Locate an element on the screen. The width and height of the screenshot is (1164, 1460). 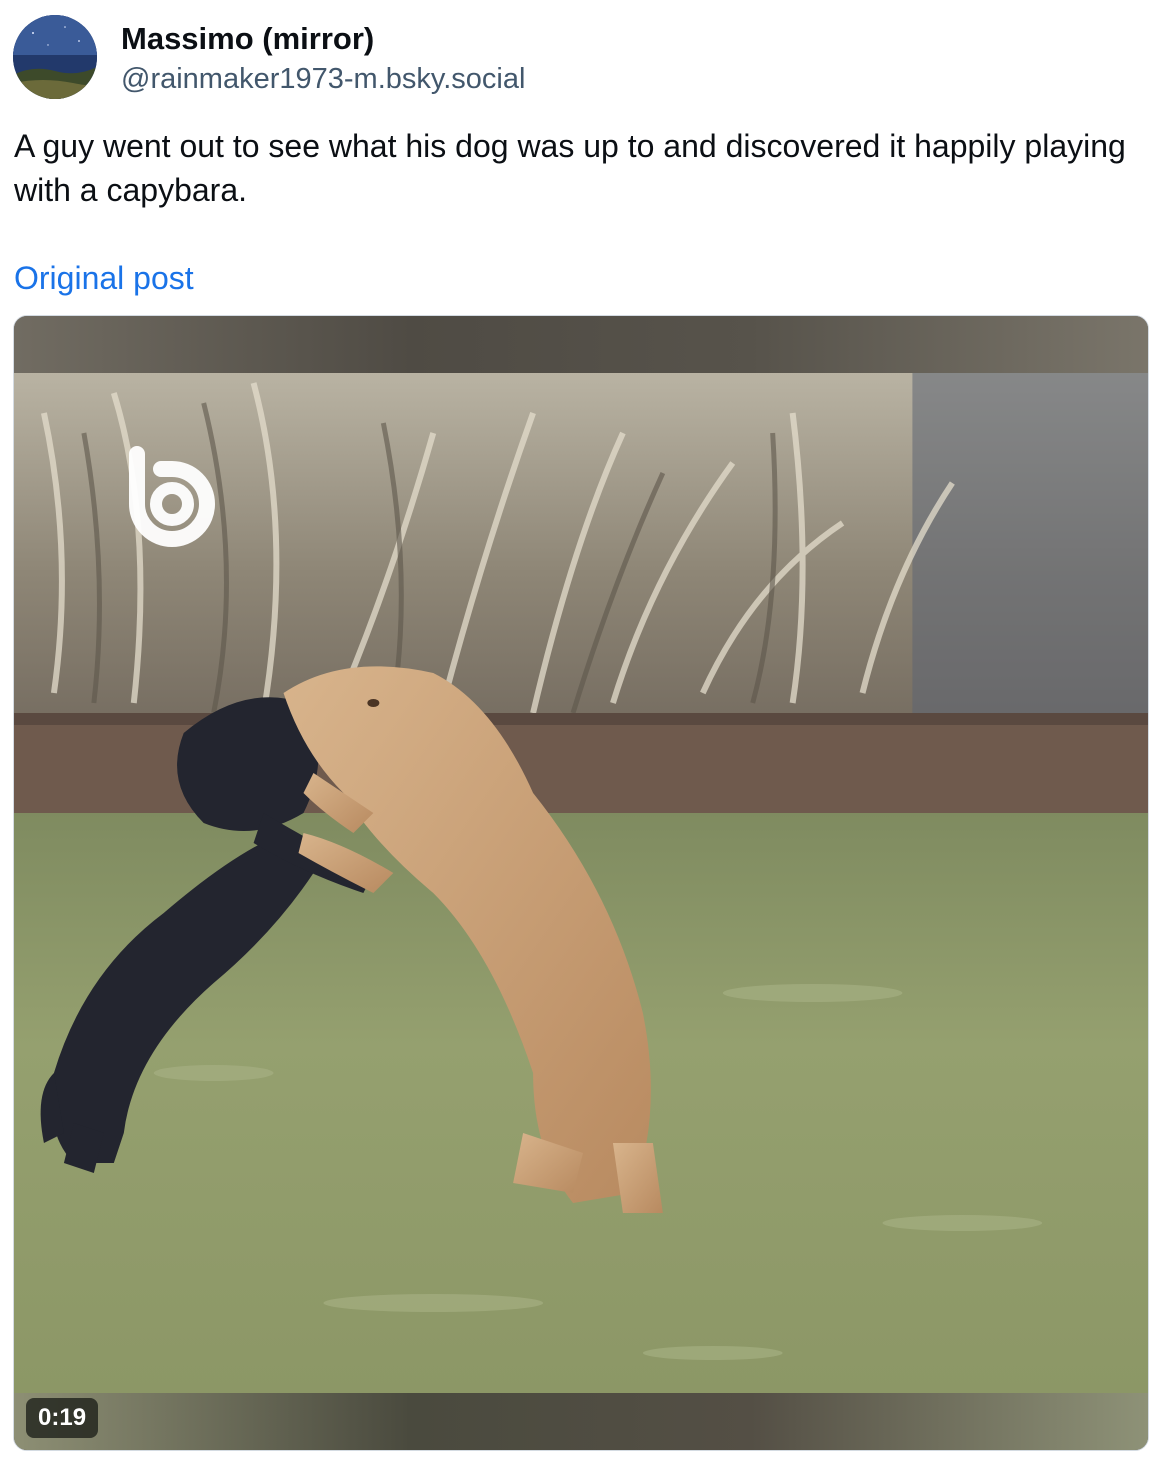
author-handle: @rainmaker1973-m.bsky.social is located at coordinates (323, 79).